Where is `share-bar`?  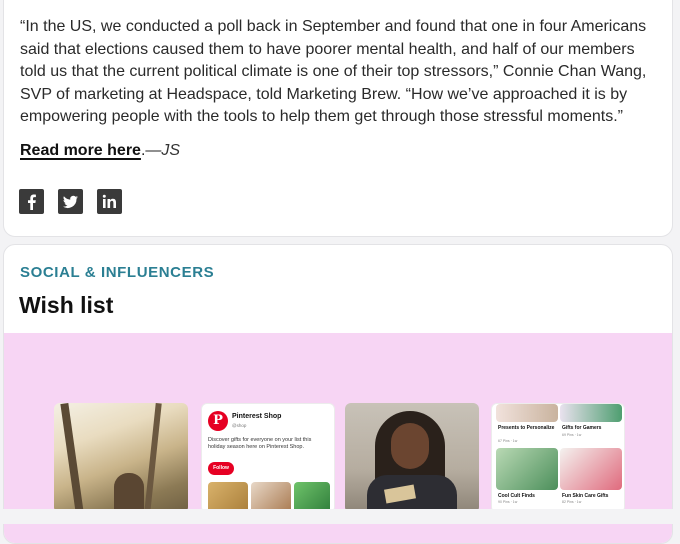
share-bar is located at coordinates (70, 201).